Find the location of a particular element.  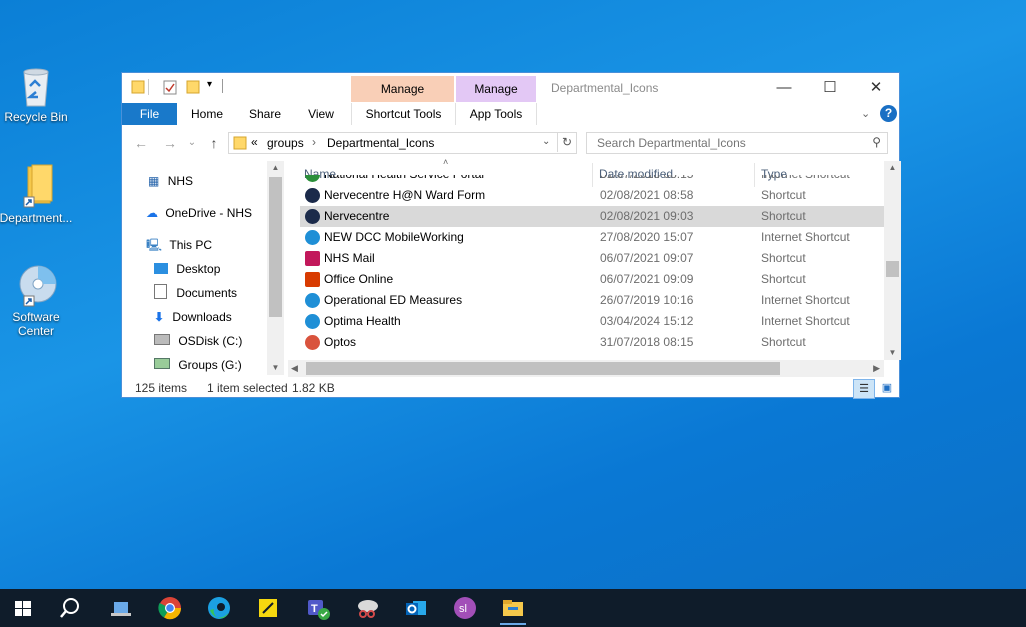

file-name: Optos is located at coordinates (340, 342).